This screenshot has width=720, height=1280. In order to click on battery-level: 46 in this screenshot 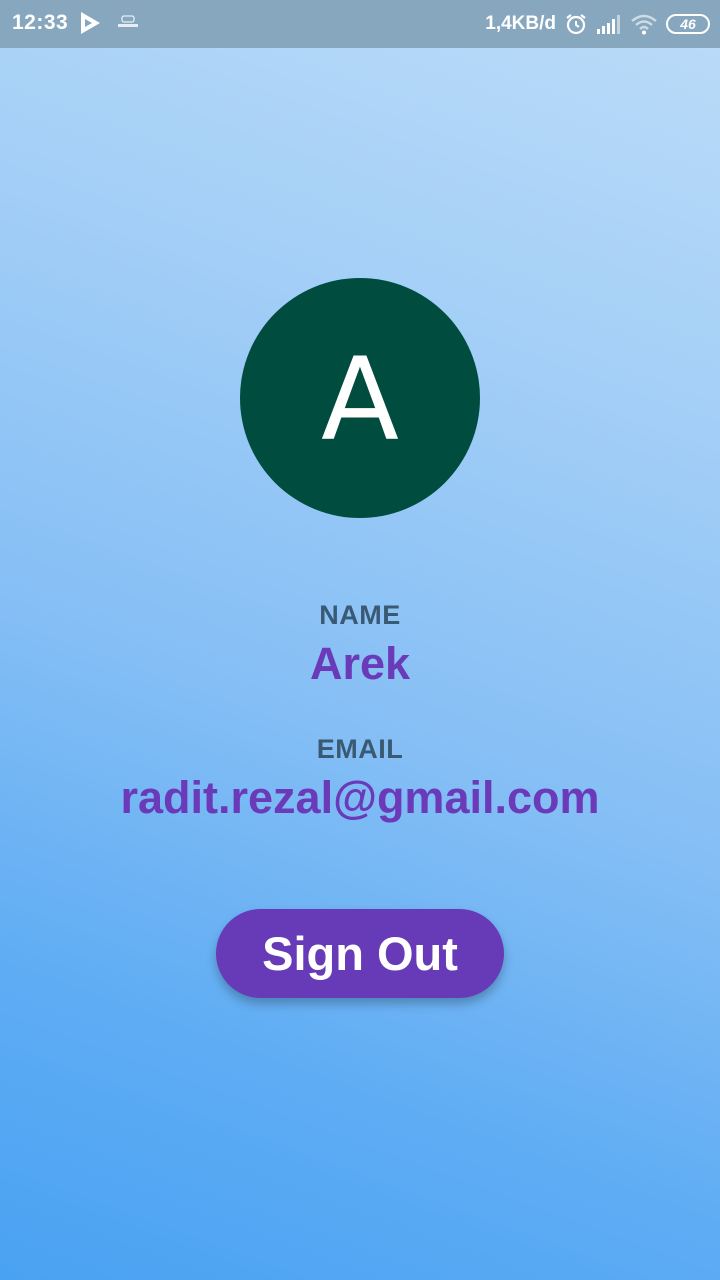, I will do `click(688, 24)`.